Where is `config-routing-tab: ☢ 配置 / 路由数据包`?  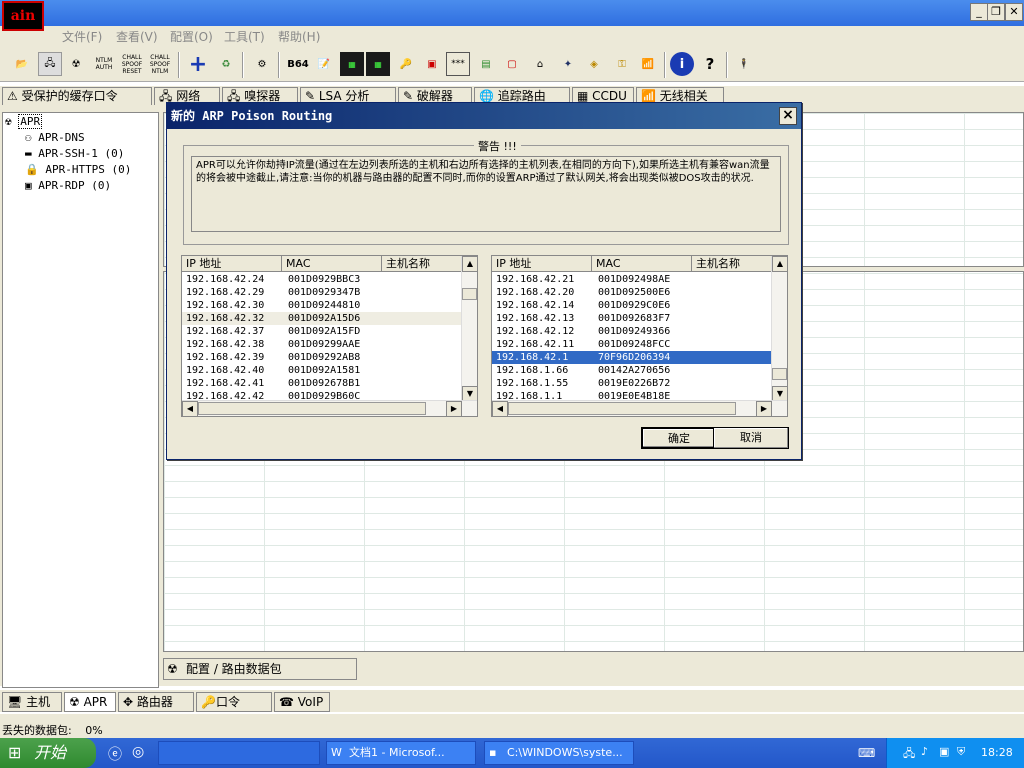 config-routing-tab: ☢ 配置 / 路由数据包 is located at coordinates (260, 669).